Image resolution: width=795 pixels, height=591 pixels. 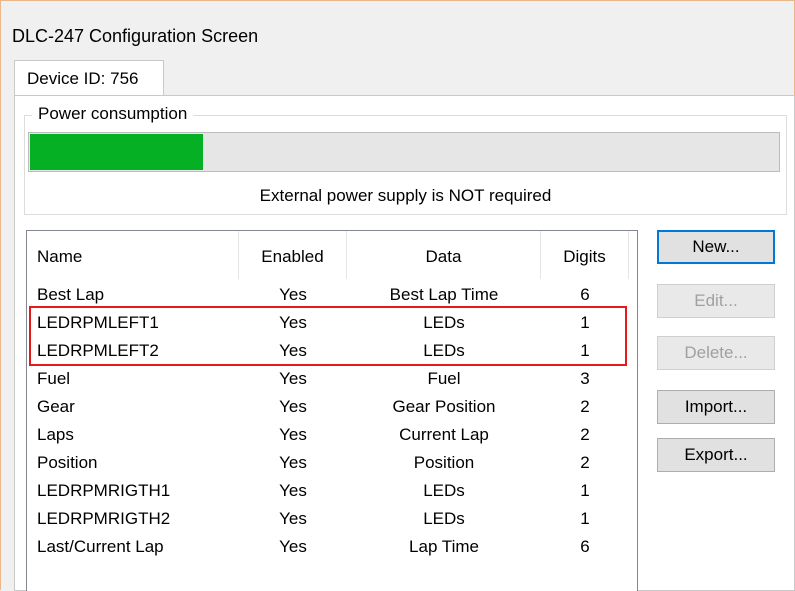 What do you see at coordinates (293, 255) in the screenshot?
I see `column-header-enabled: Enabled` at bounding box center [293, 255].